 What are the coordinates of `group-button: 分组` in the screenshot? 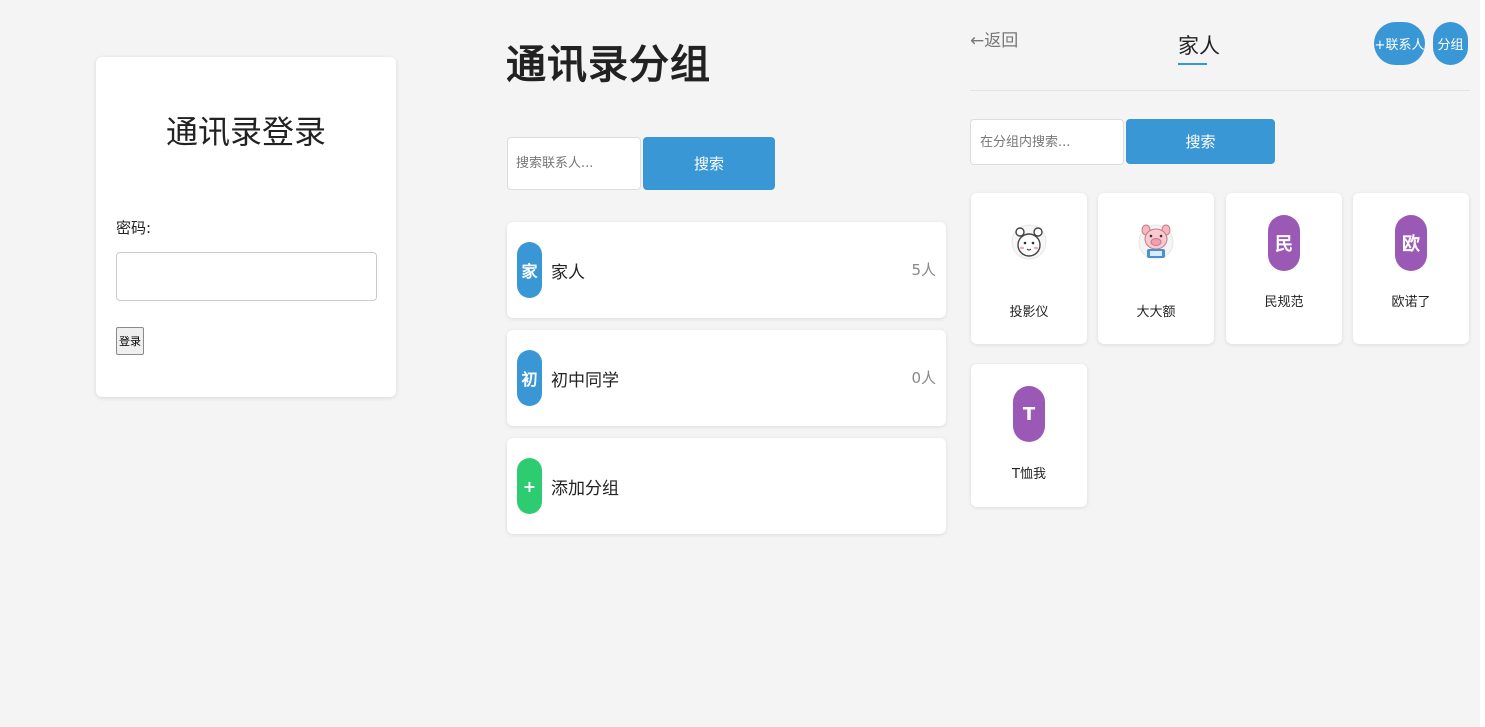 It's located at (1450, 43).